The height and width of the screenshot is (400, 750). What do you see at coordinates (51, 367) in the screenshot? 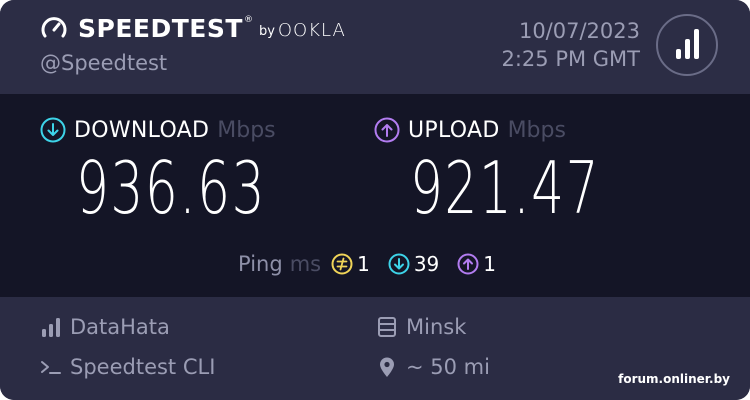
I see `terminal-icon` at bounding box center [51, 367].